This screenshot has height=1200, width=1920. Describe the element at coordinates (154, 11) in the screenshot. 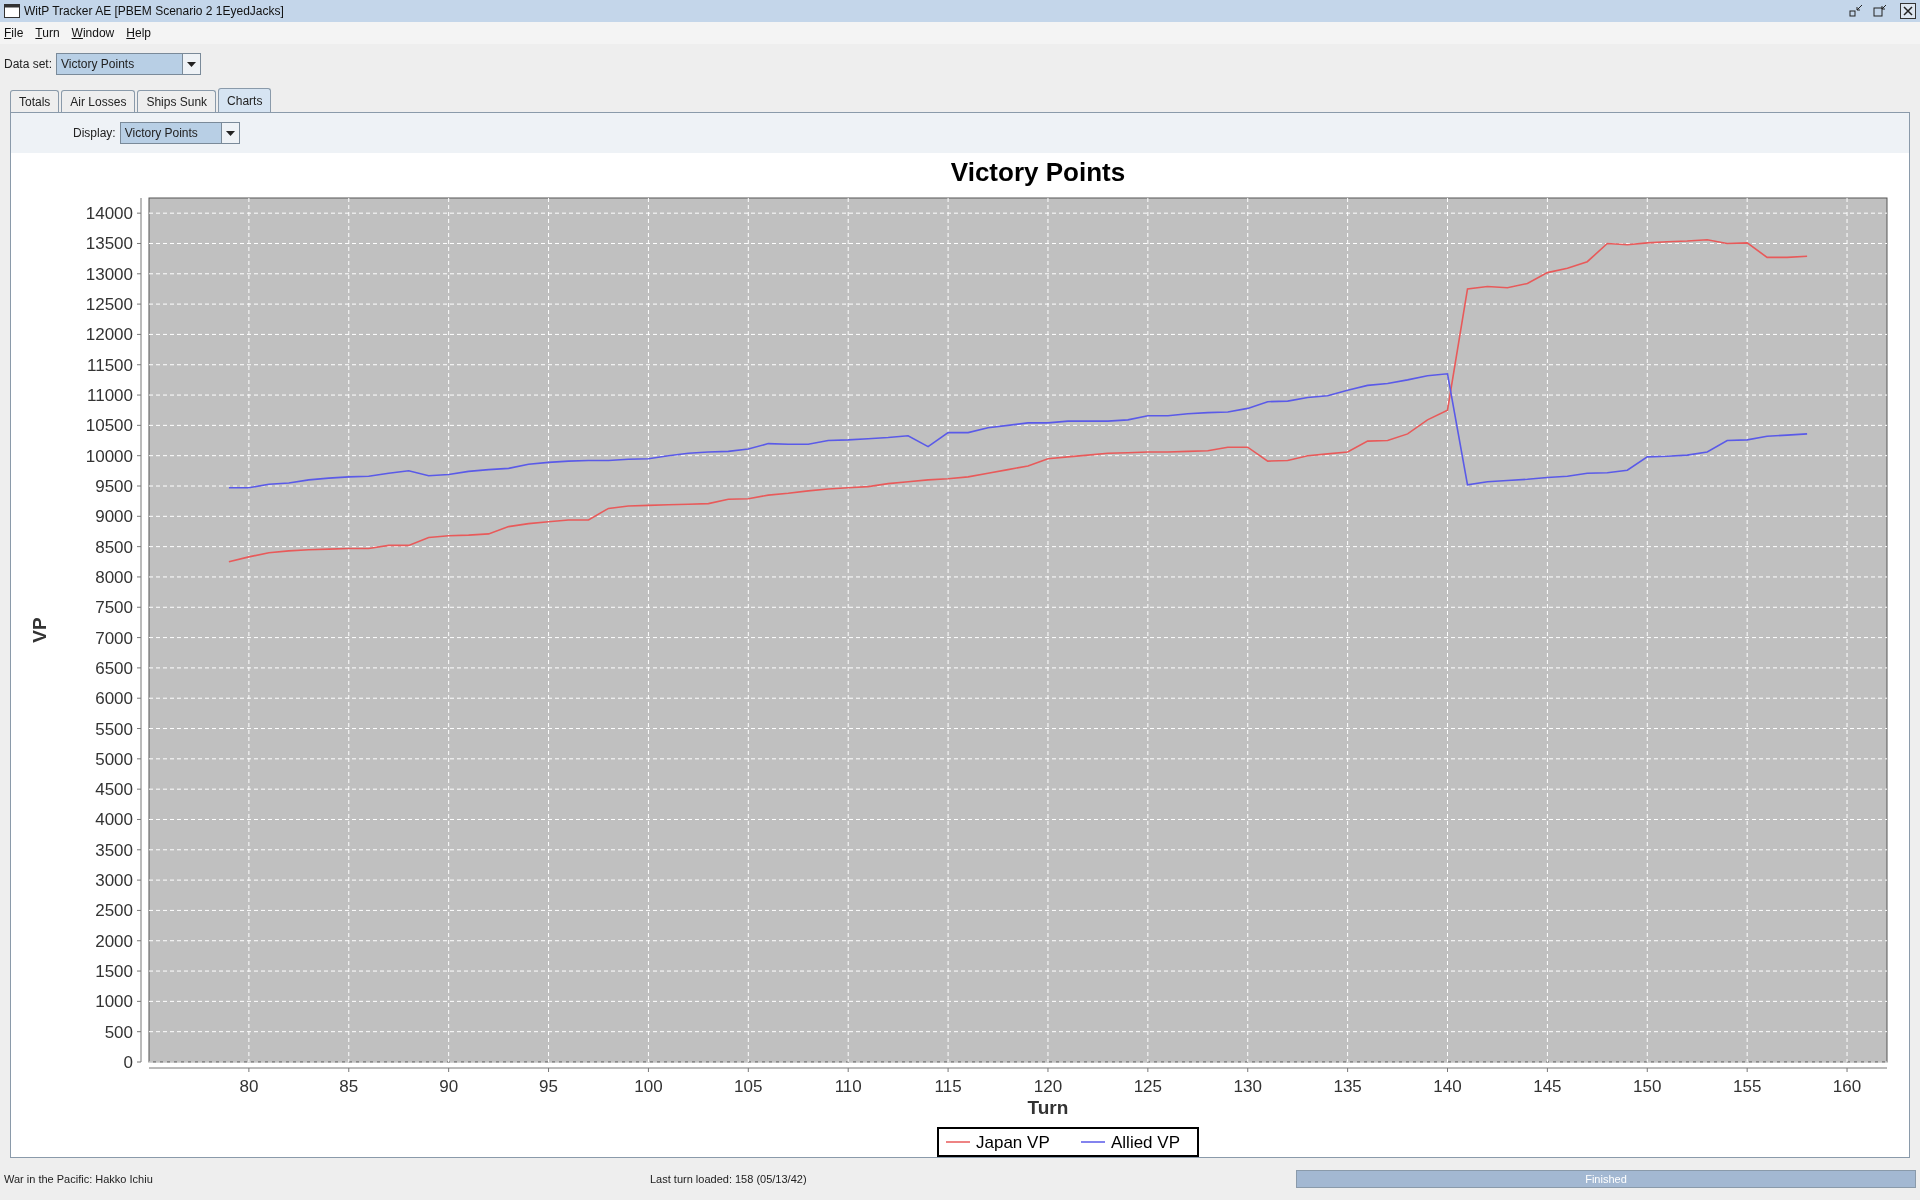

I see `window-title: WitP Tracker AE [PBEM Scenario 2 1EyedJacks]` at that location.